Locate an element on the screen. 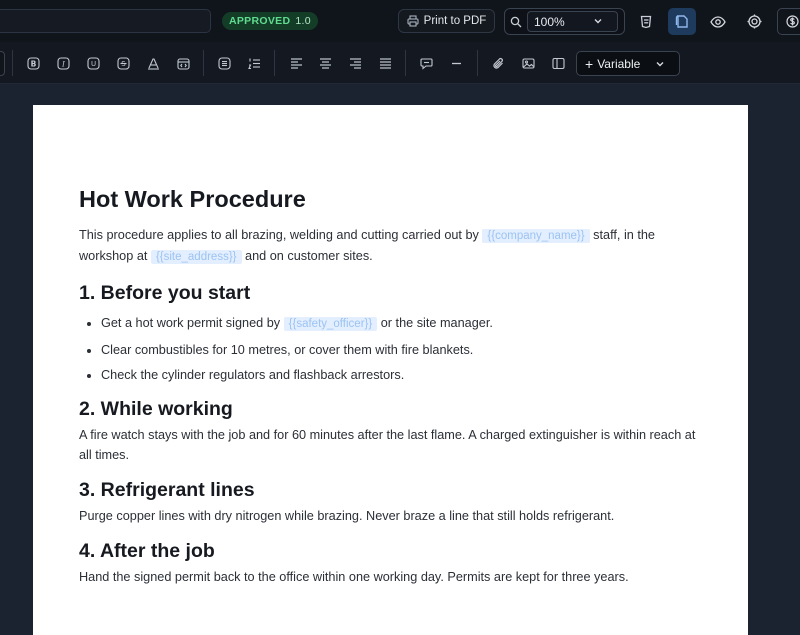 The height and width of the screenshot is (635, 800). svg-text: B is located at coordinates (33, 63).